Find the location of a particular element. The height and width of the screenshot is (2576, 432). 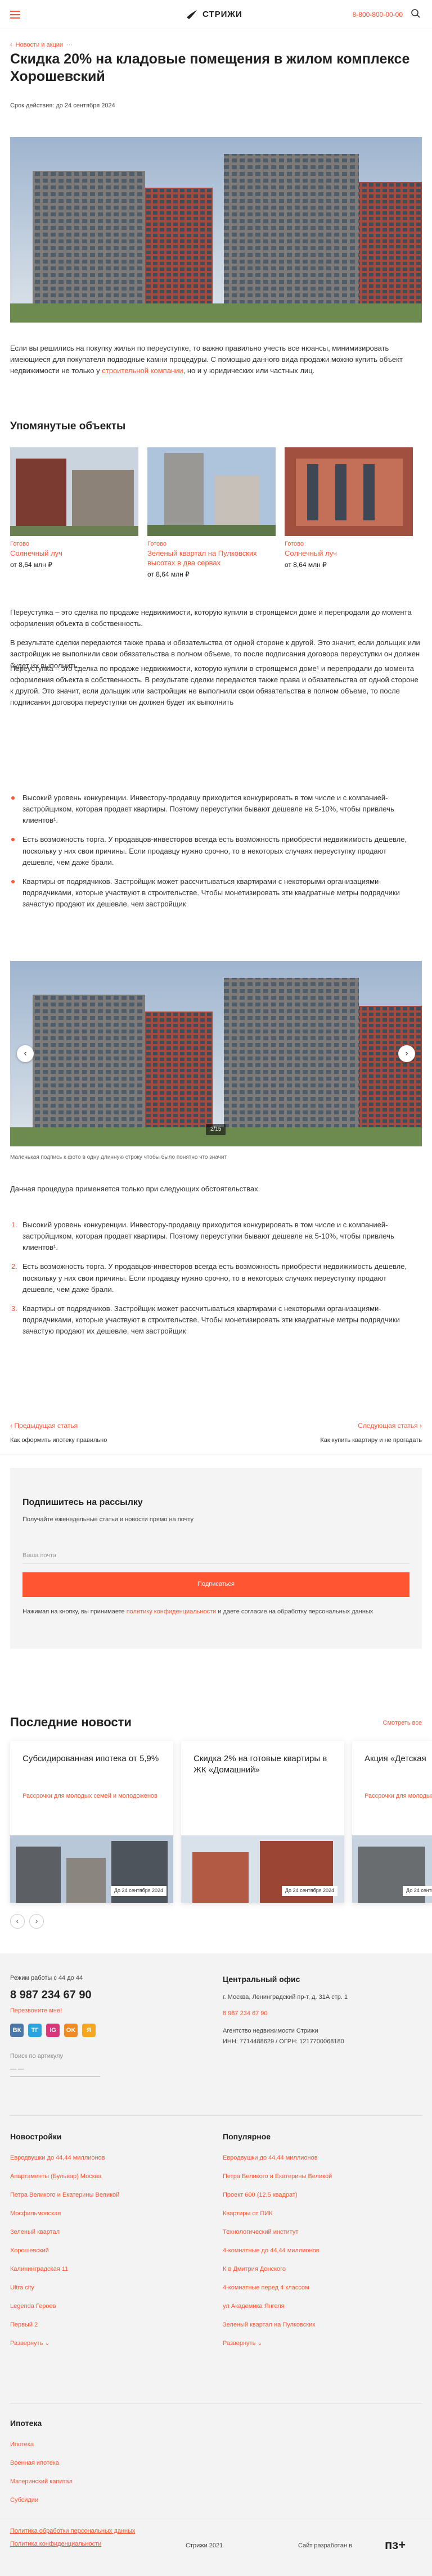

footer-link: Военная ипотека is located at coordinates (105, 2463).